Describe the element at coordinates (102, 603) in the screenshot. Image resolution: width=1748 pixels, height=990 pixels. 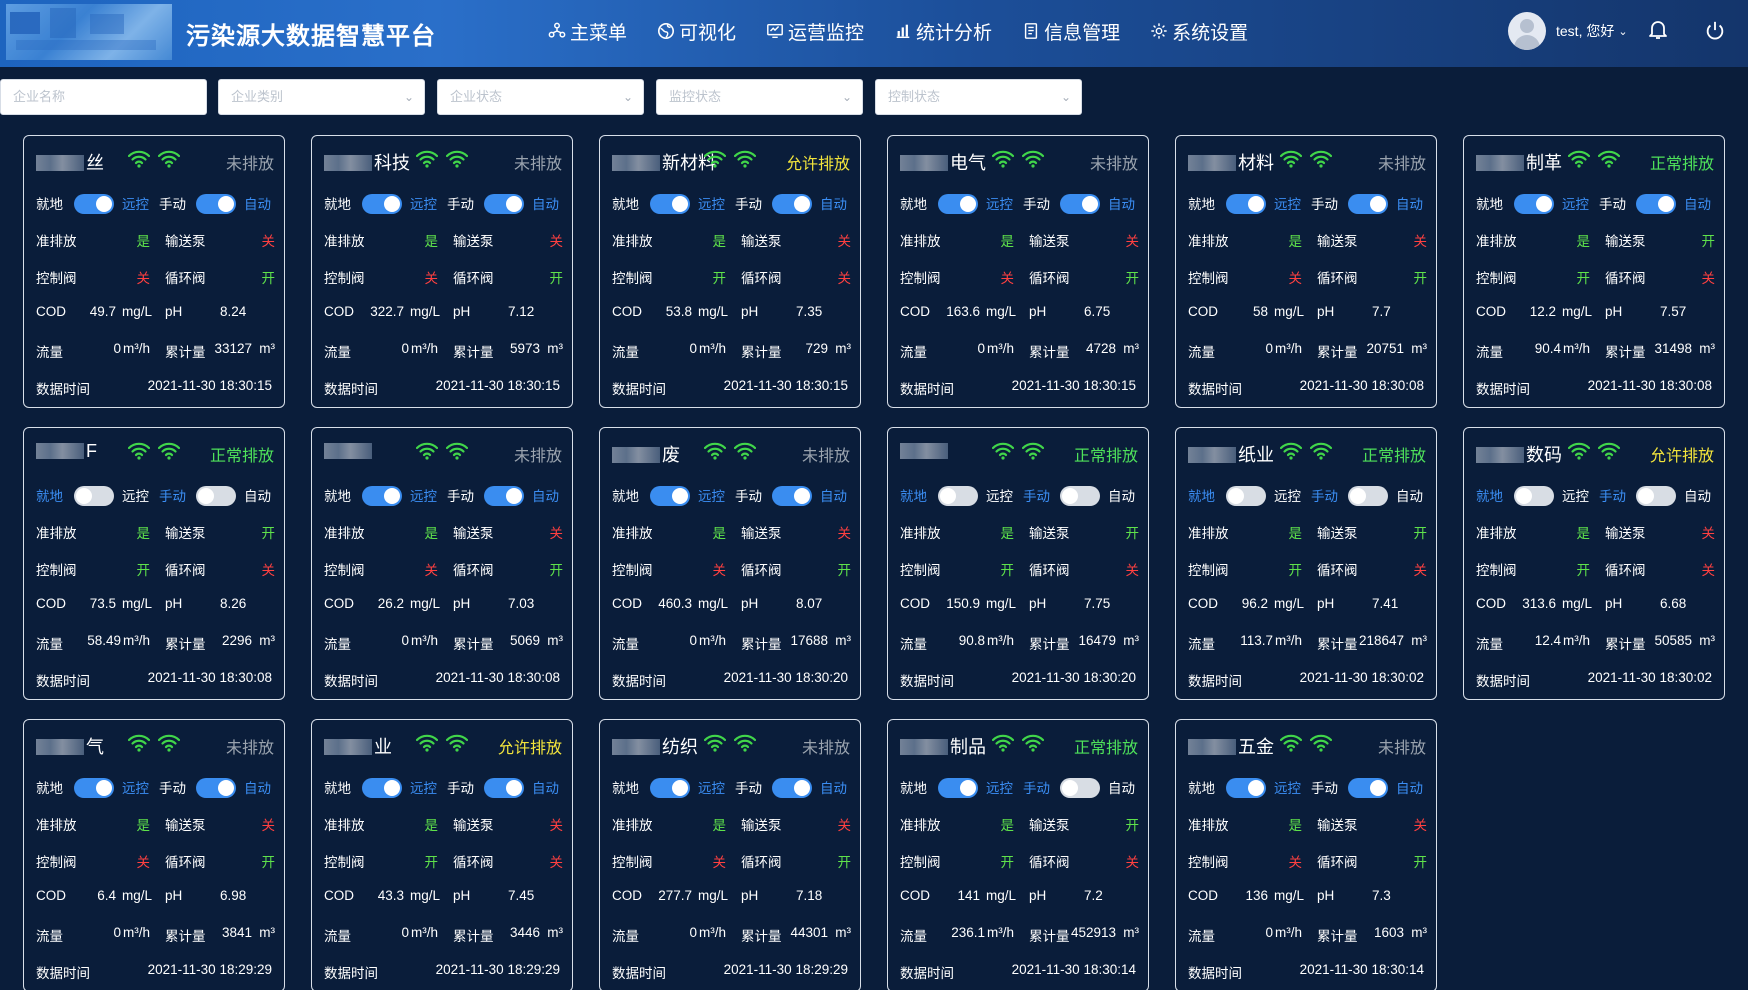
I see `cod-value: 73.5` at that location.